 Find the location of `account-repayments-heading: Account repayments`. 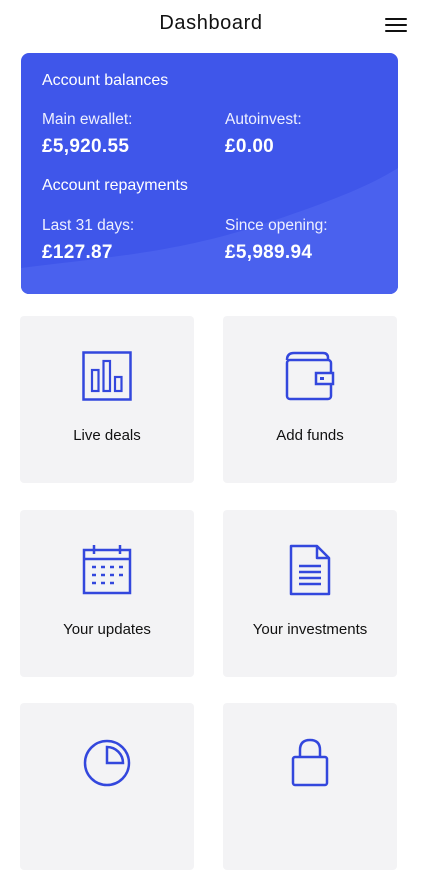

account-repayments-heading: Account repayments is located at coordinates (115, 185).